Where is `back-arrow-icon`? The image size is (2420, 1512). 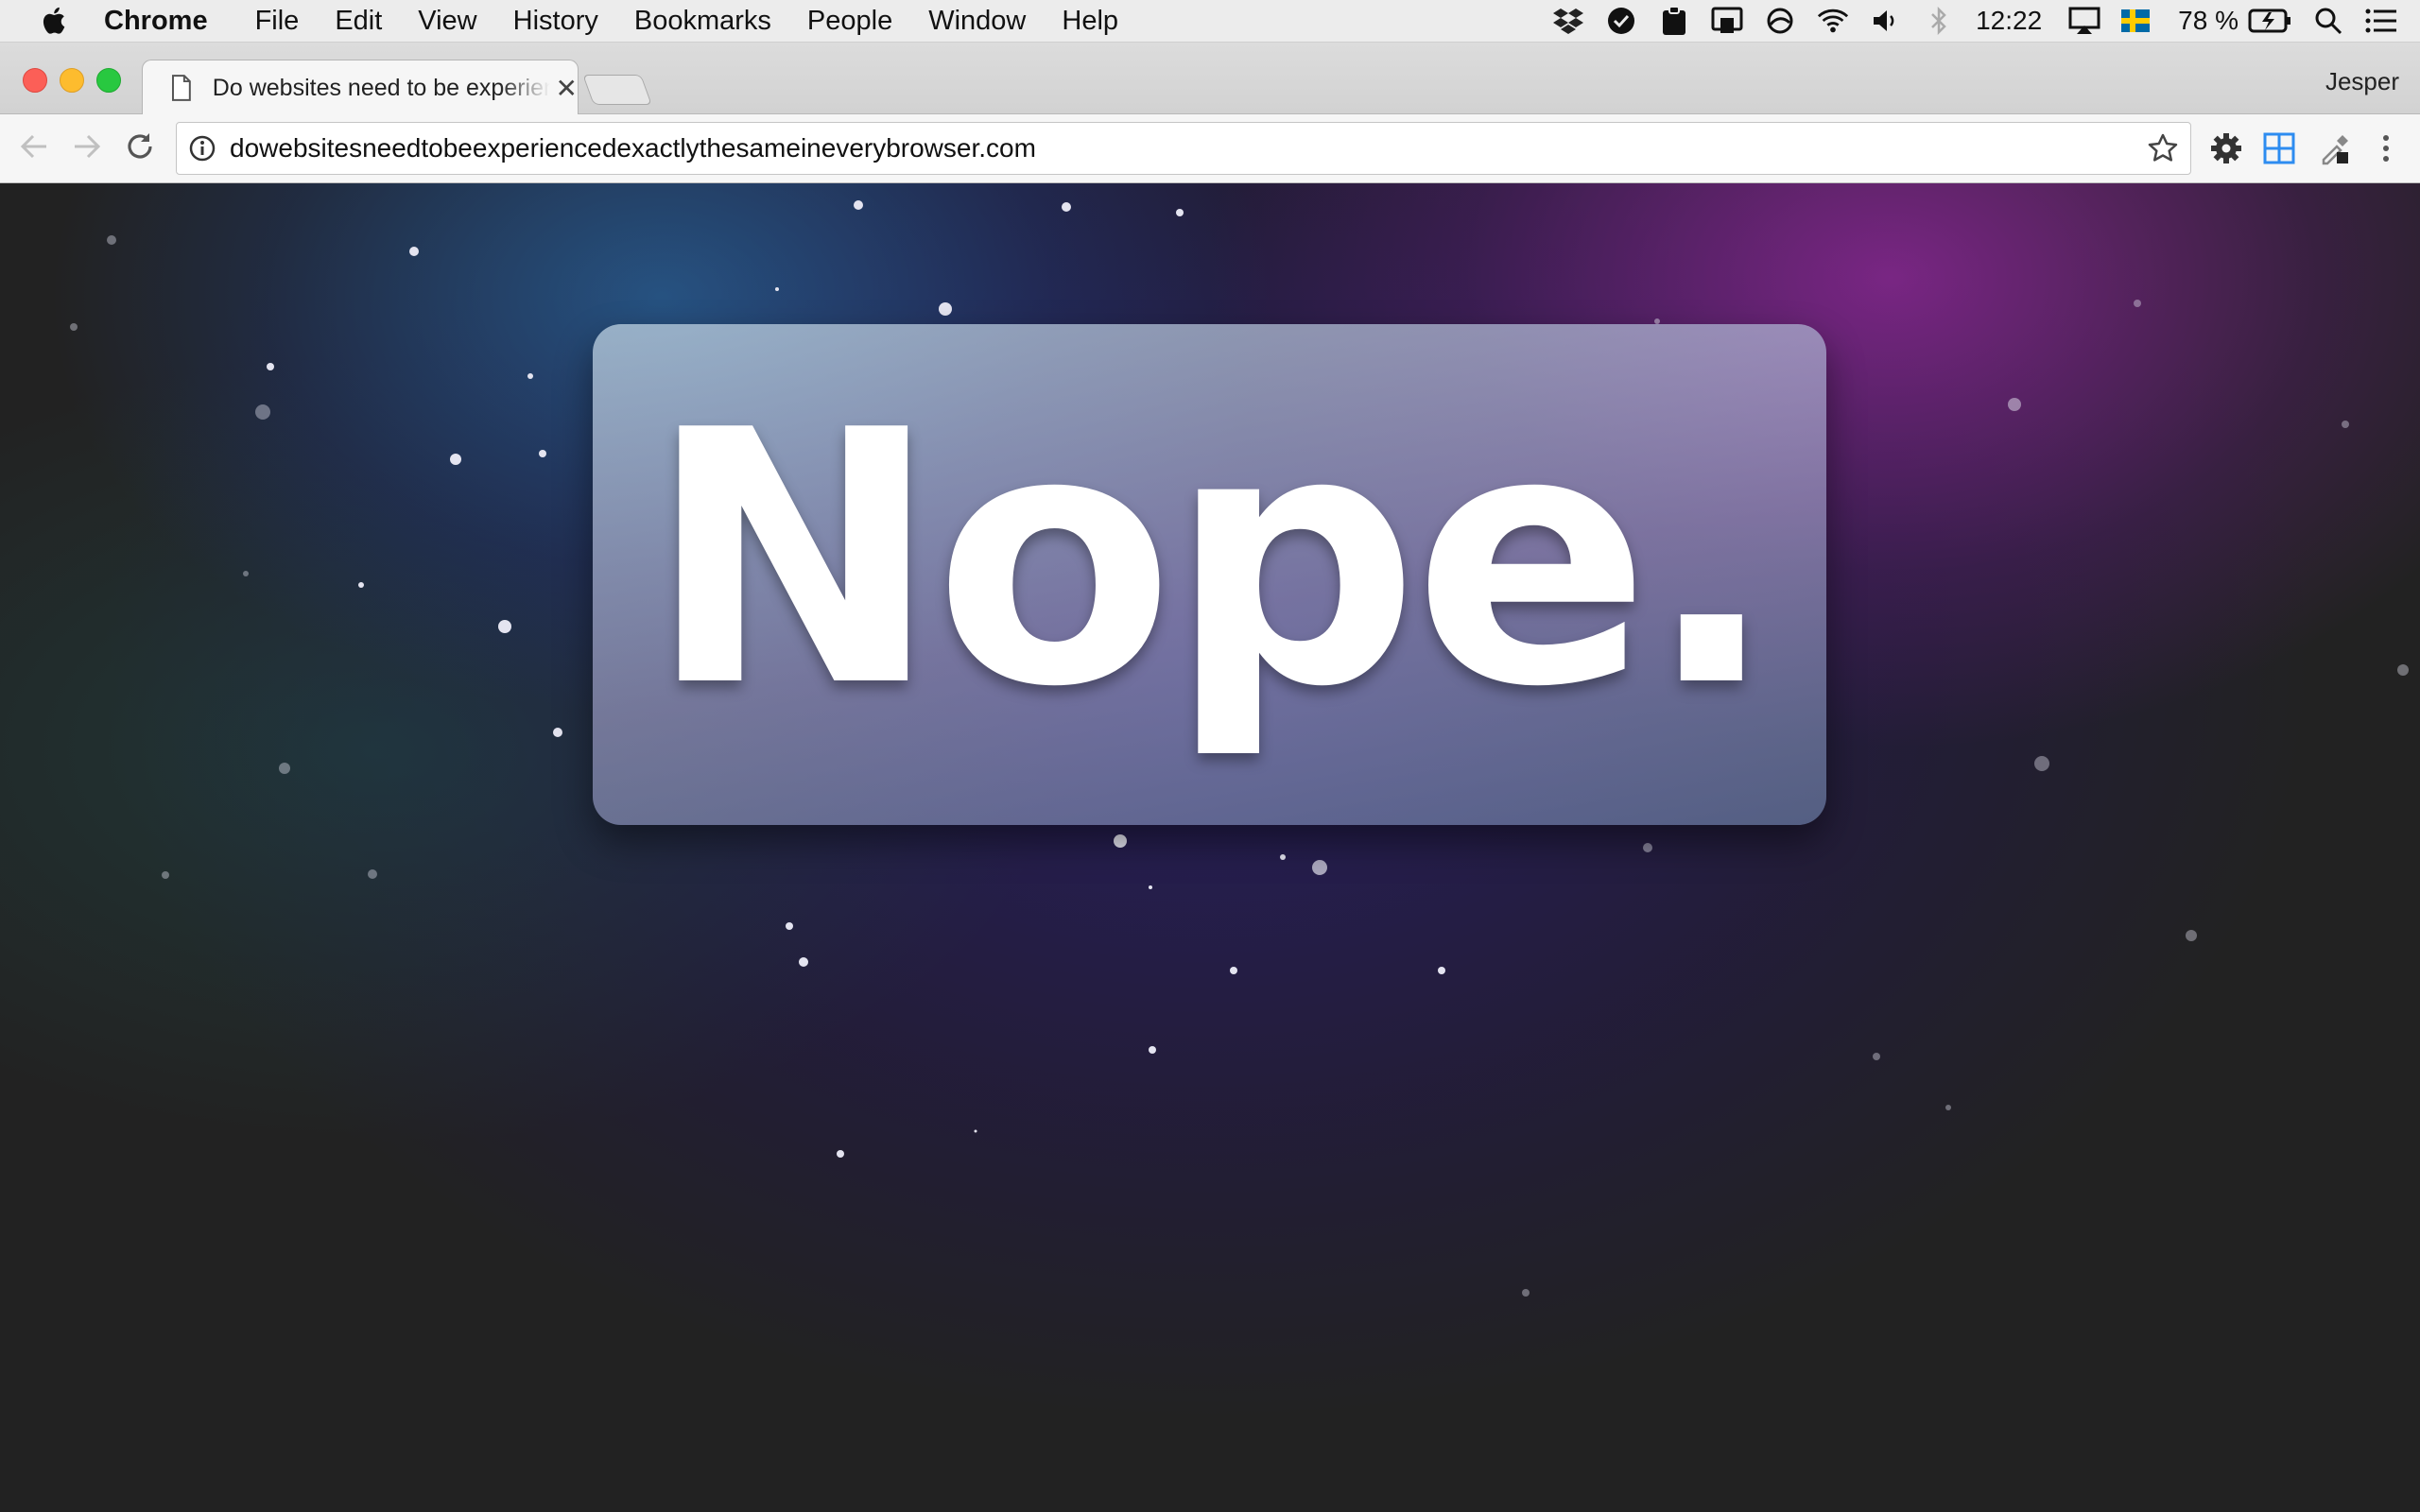
back-arrow-icon is located at coordinates (33, 146).